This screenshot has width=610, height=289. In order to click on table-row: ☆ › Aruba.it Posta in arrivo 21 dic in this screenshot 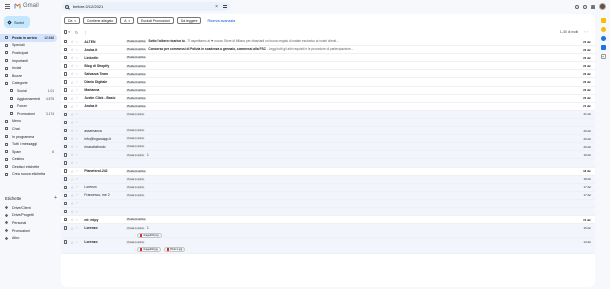, I will do `click(328, 106)`.